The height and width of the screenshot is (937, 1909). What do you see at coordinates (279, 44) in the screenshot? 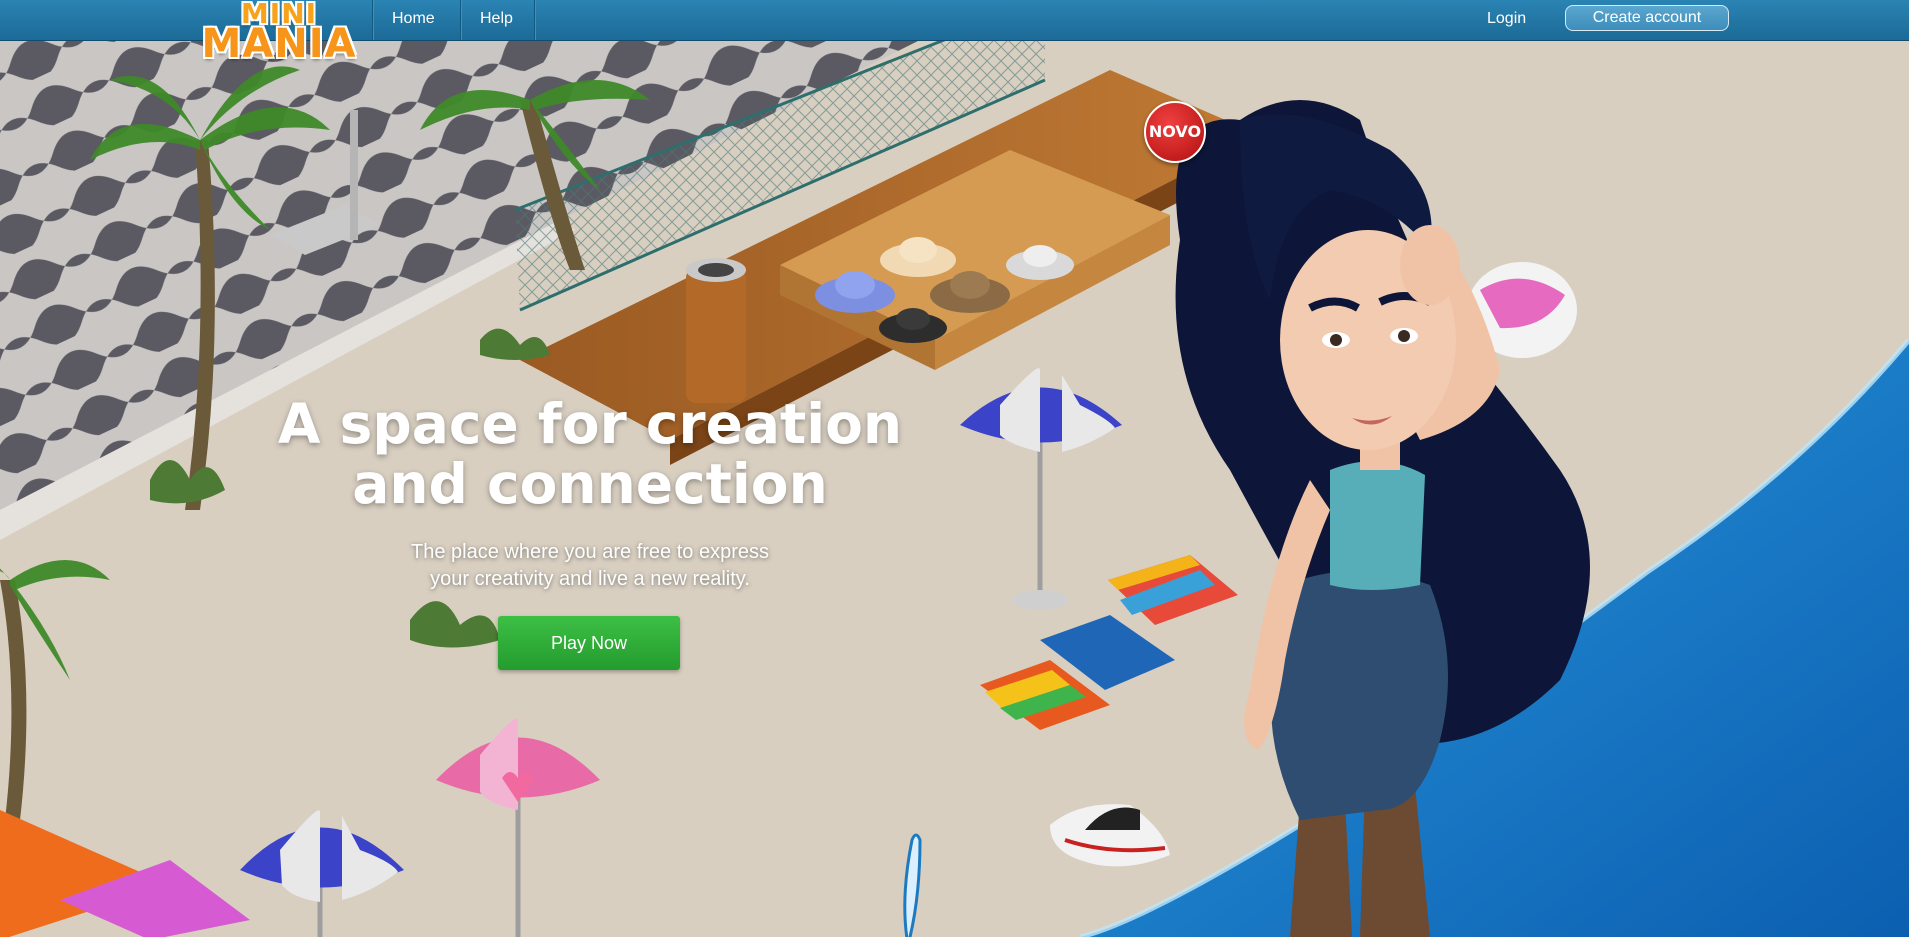
I see `logo-line2: MANIA` at bounding box center [279, 44].